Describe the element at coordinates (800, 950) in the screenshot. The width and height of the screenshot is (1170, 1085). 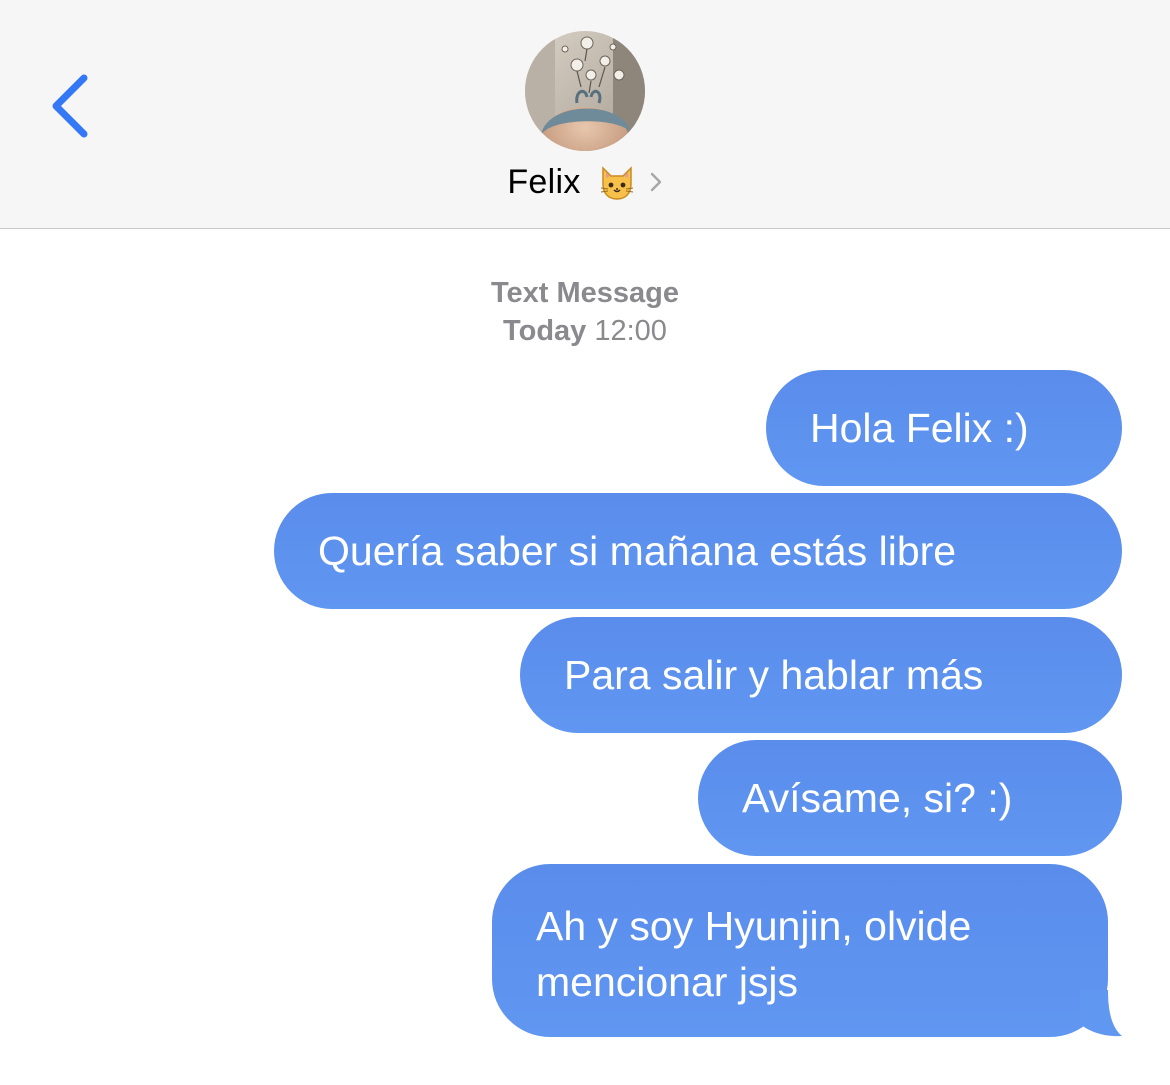
I see `message-bubble: Ah y soy Hyunjin, olvide mencionar jsjs` at that location.